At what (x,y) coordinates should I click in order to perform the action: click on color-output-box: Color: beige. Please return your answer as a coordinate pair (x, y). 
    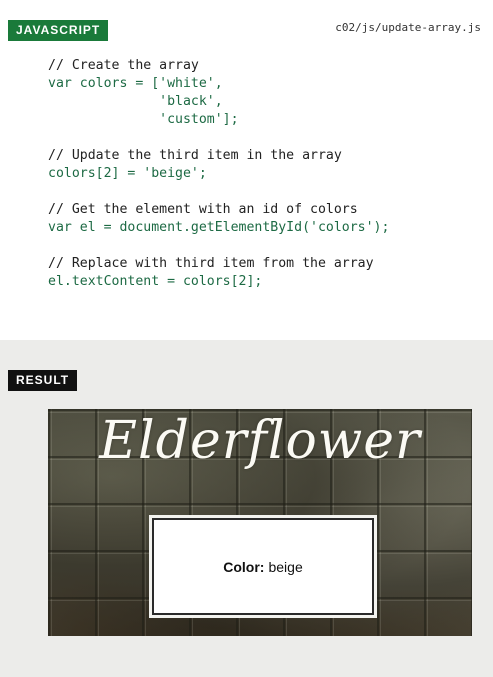
    Looking at the image, I should click on (263, 566).